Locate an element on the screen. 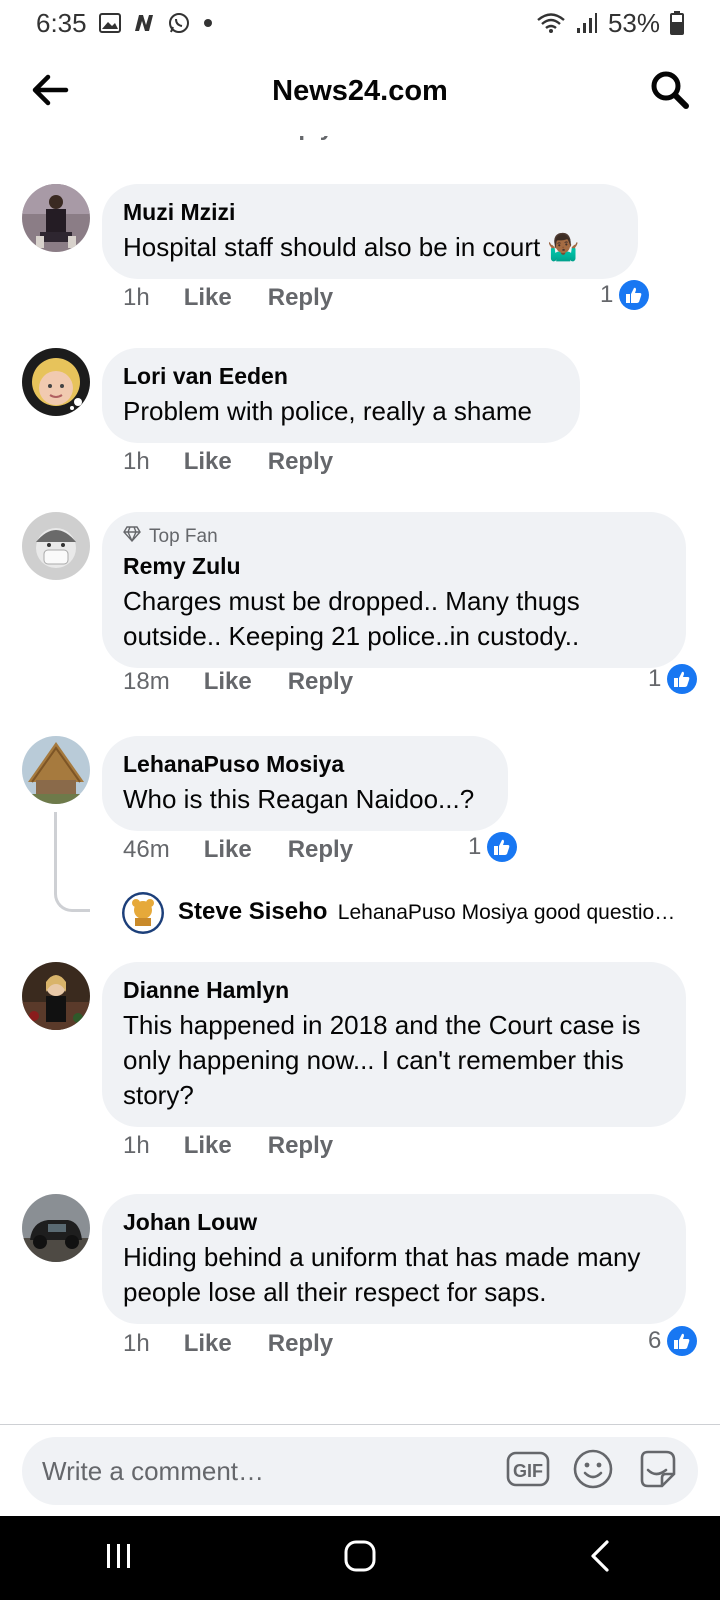 Image resolution: width=720 pixels, height=1600 pixels. comment-input: Write a comment… GIF is located at coordinates (360, 1471).